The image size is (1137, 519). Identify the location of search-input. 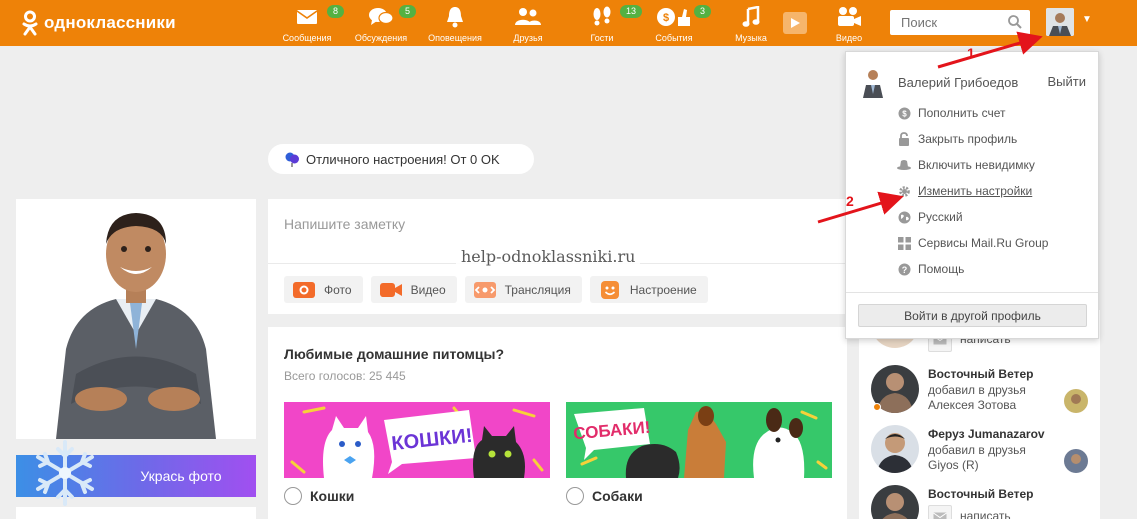
(945, 22).